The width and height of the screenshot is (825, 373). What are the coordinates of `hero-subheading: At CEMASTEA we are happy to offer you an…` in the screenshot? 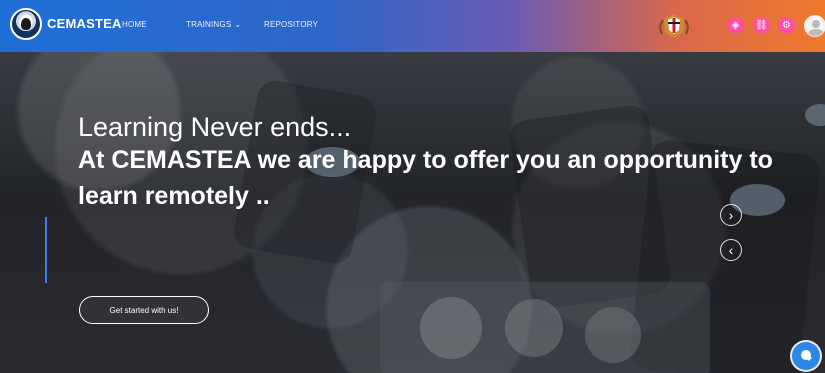 It's located at (425, 178).